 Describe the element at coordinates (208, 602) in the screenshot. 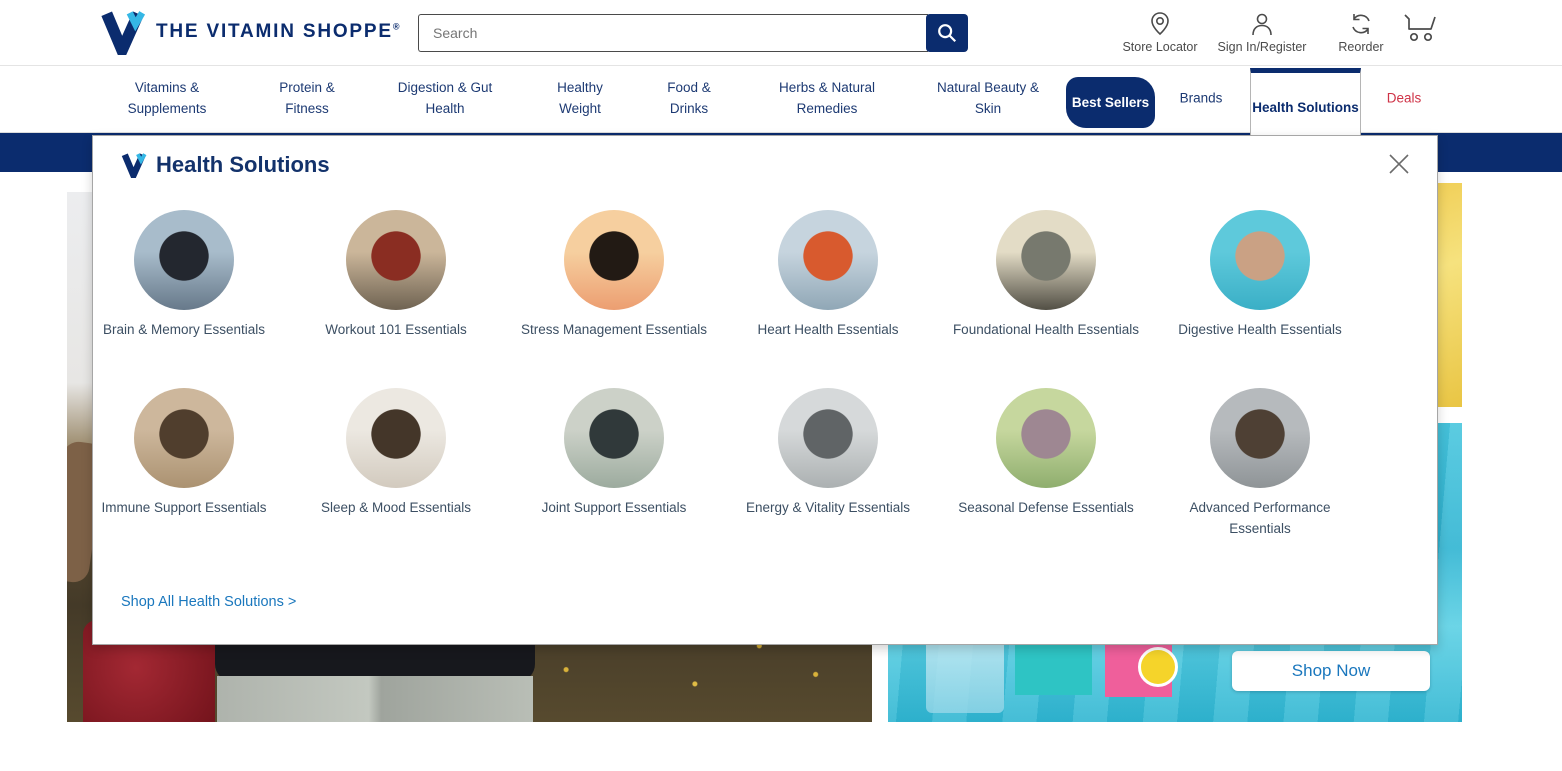

I see `shop-all-health-solutions-link: Shop All Health Solutions >` at that location.